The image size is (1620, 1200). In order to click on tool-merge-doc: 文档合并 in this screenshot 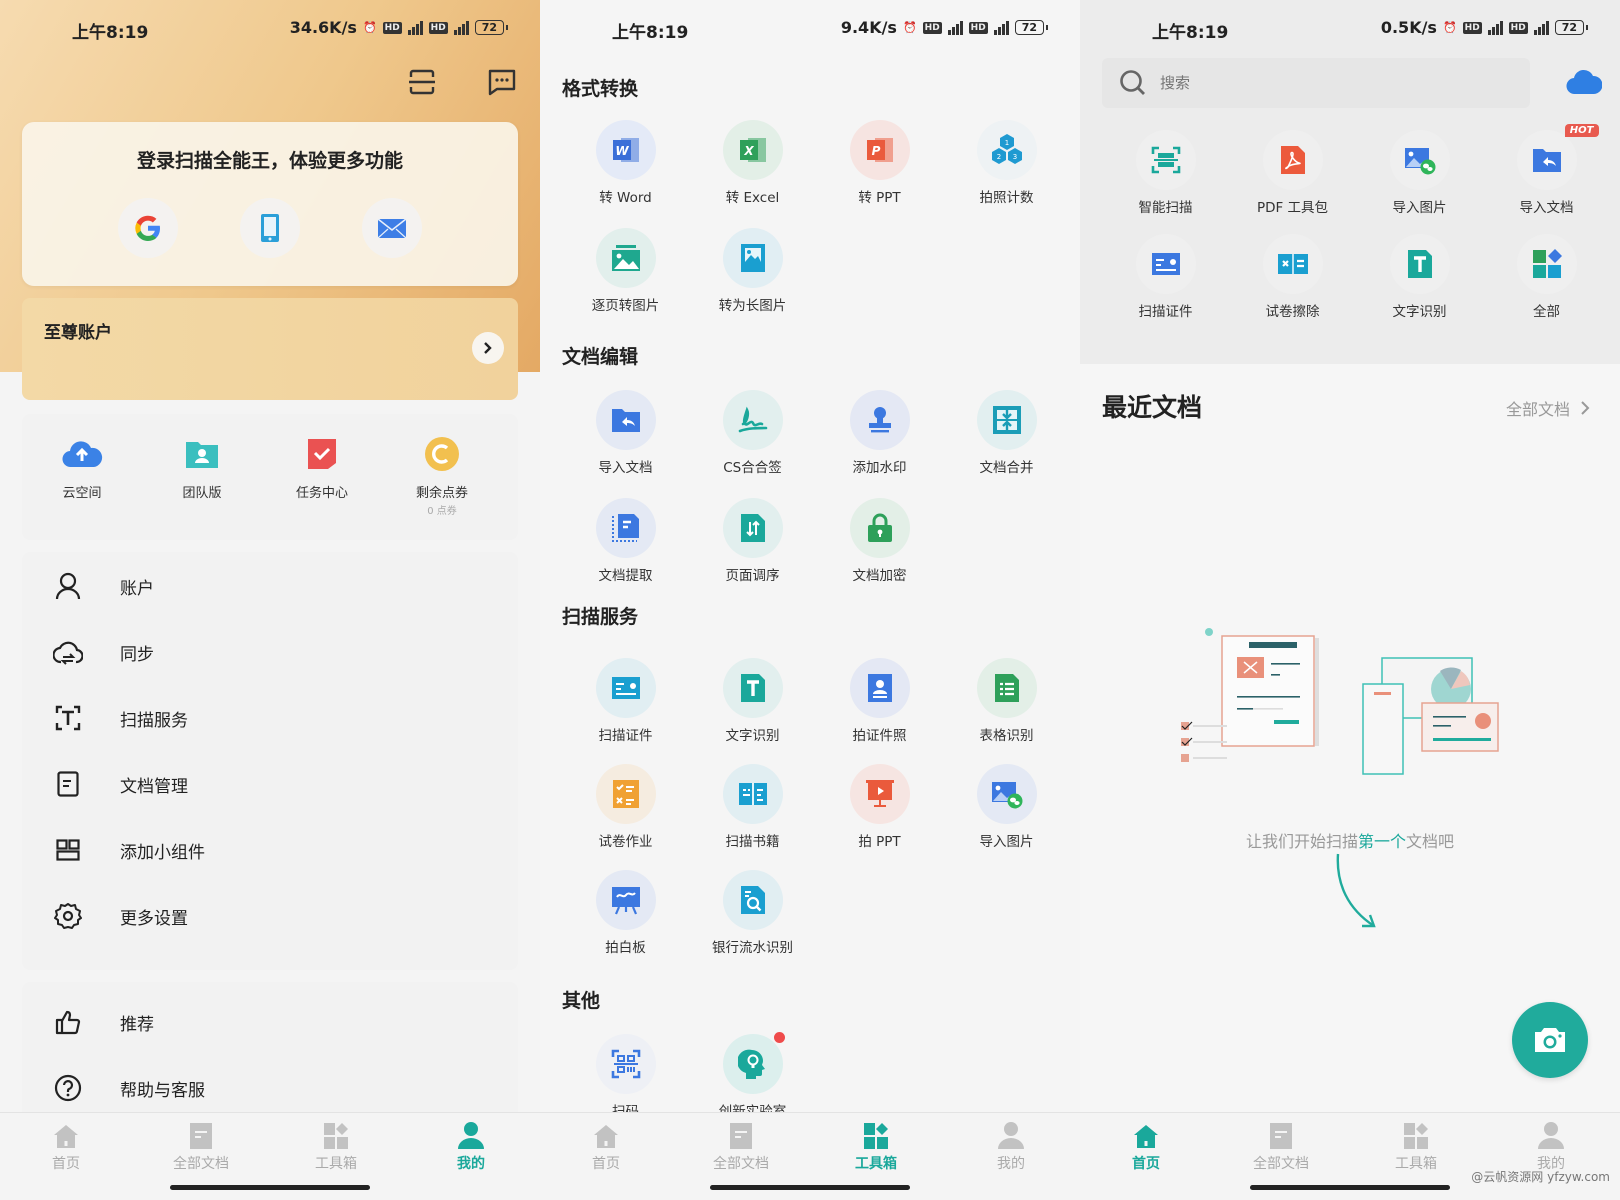, I will do `click(1006, 433)`.